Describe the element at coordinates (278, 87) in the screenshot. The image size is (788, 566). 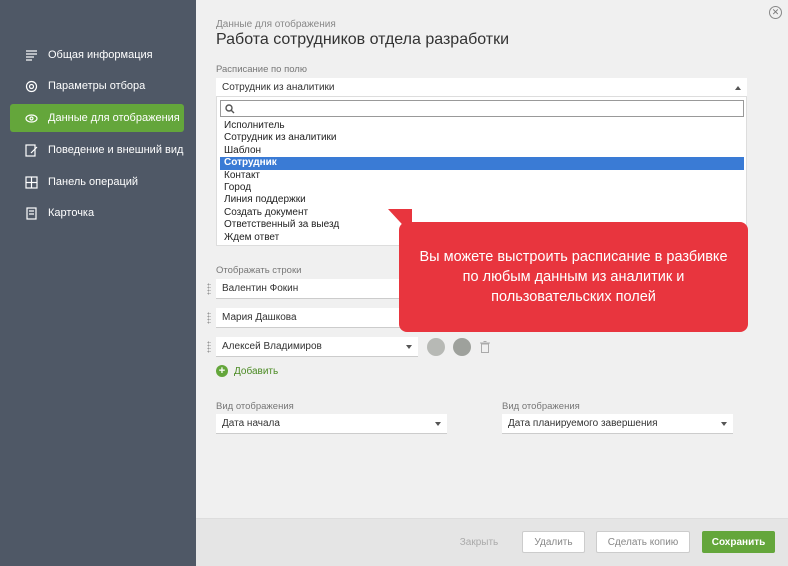
I see `schedule-select-value: Сотрудник из аналитики` at that location.